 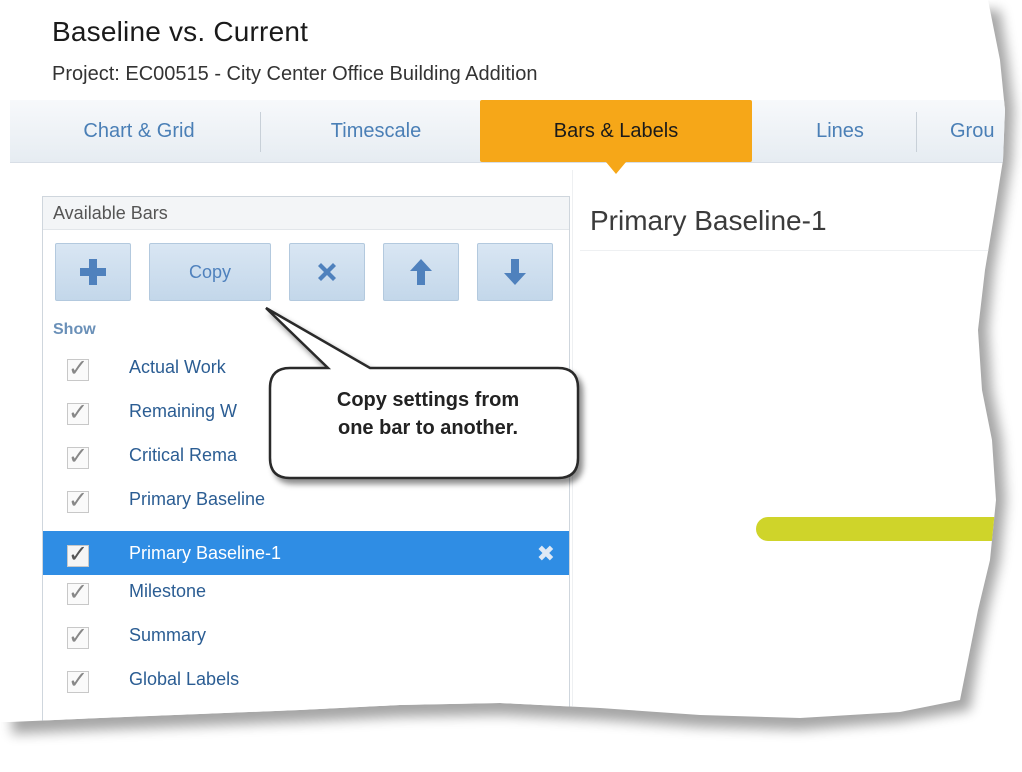 I want to click on x-icon, so click(x=327, y=272).